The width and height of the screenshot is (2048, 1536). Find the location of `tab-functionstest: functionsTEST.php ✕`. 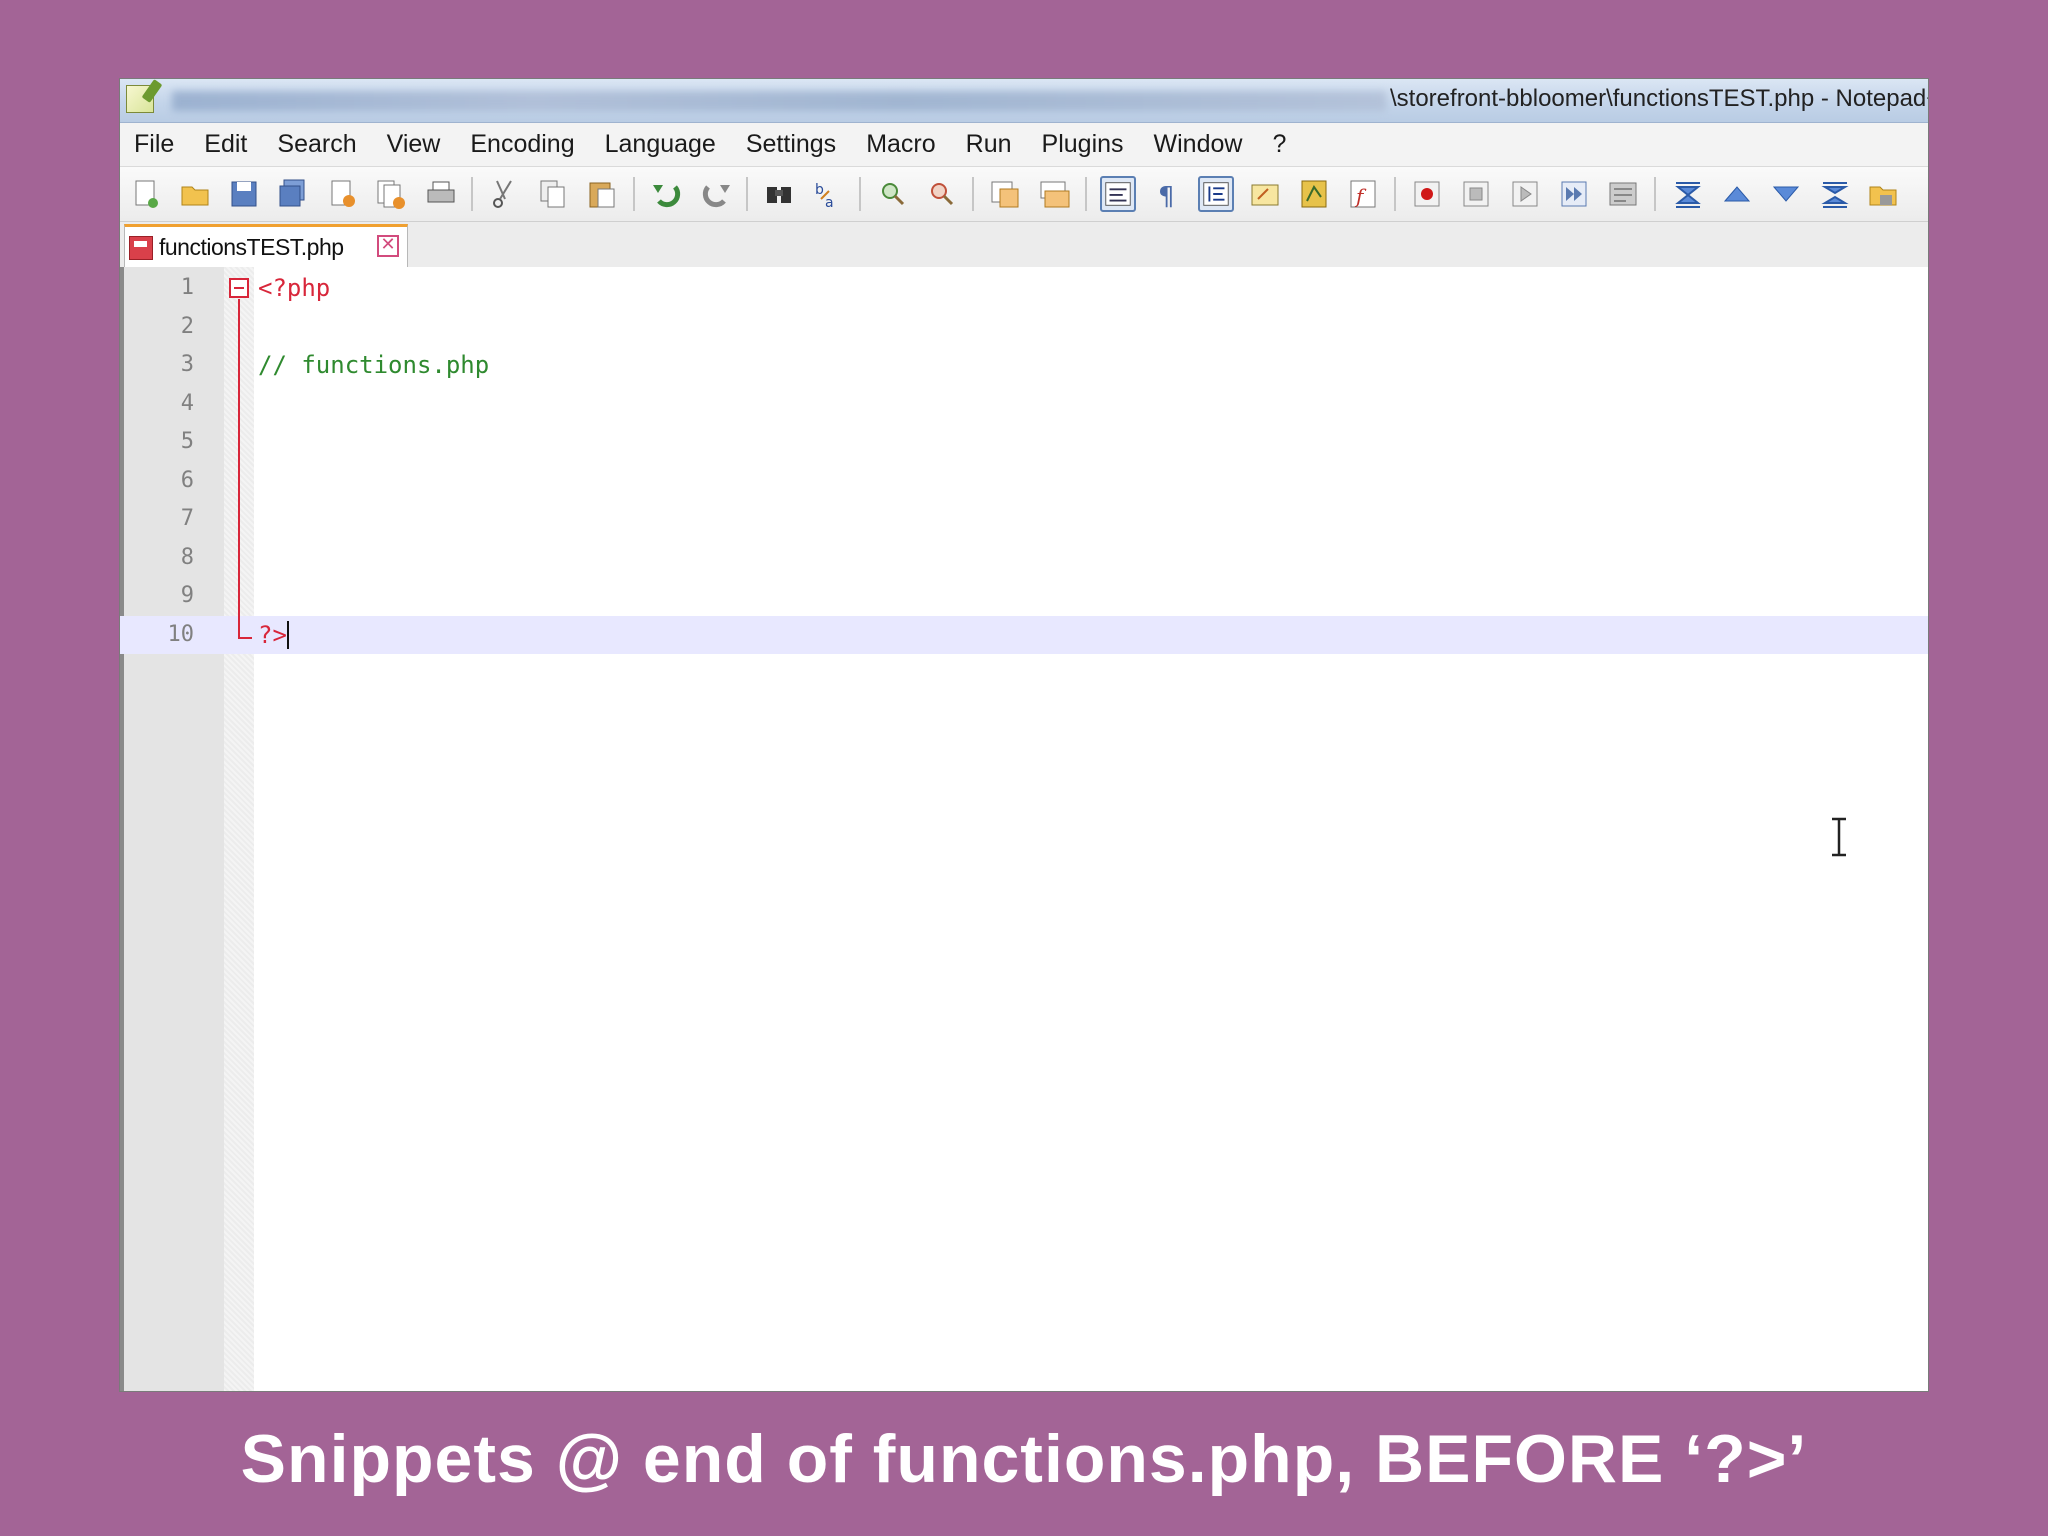

tab-functionstest: functionsTEST.php ✕ is located at coordinates (266, 246).